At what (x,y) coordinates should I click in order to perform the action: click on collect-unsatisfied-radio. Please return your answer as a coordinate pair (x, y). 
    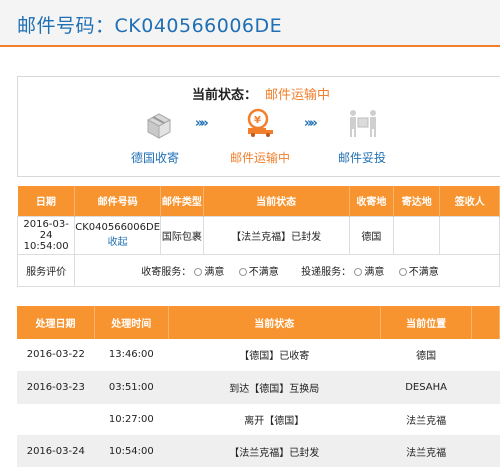
    Looking at the image, I should click on (242, 271).